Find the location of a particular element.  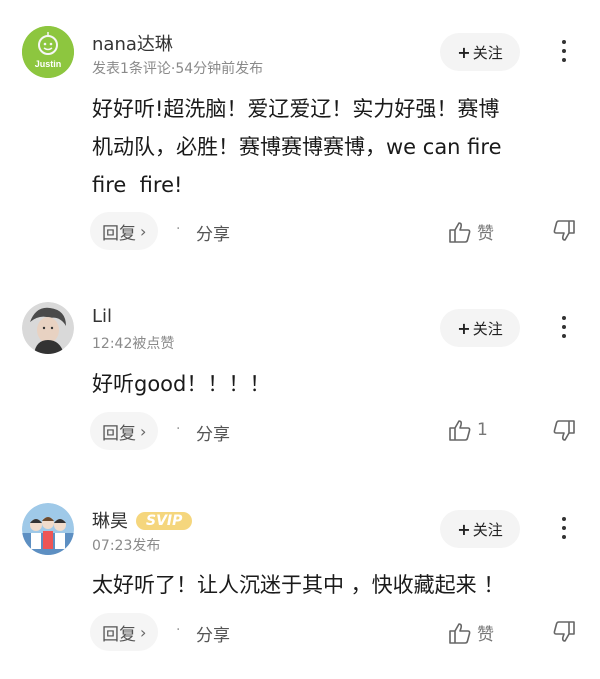

chevron-right-icon: › is located at coordinates (143, 632).